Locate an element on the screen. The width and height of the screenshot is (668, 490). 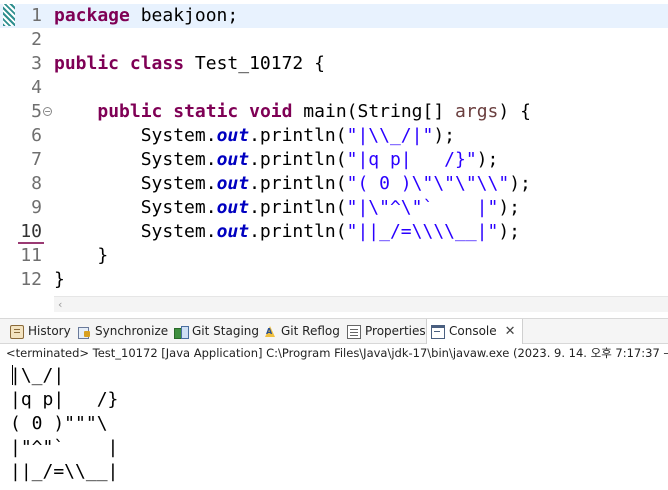
tab-synchronize-label: Synchronize is located at coordinates (132, 331).